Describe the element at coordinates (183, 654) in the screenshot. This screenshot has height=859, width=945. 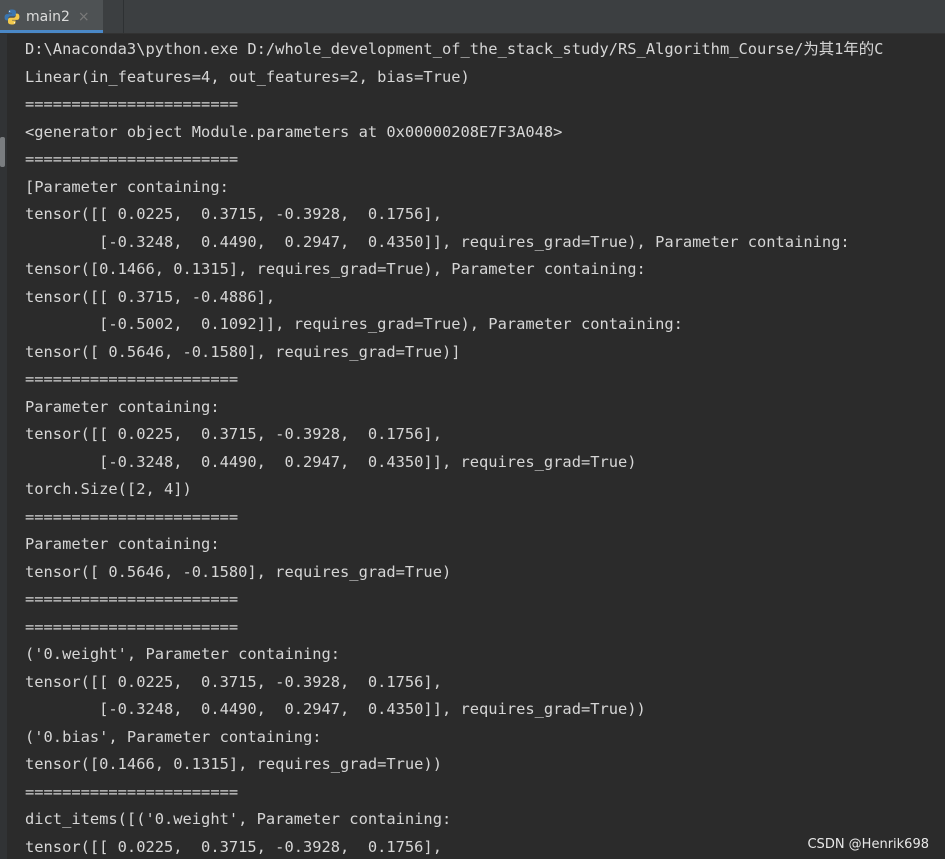
I see `console-line: ('0.weight', Parameter containing:` at that location.